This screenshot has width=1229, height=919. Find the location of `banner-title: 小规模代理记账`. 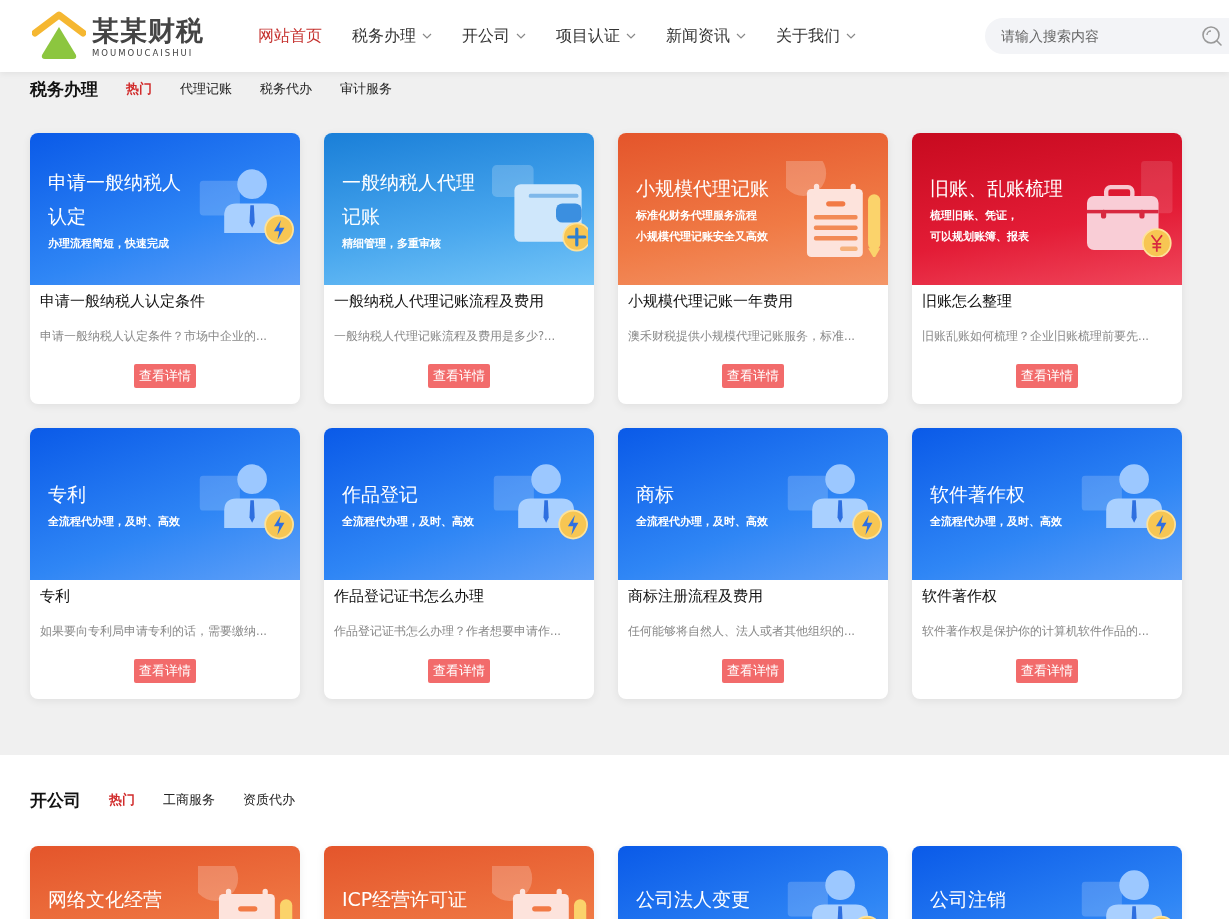

banner-title: 小规模代理记账 is located at coordinates (703, 188).